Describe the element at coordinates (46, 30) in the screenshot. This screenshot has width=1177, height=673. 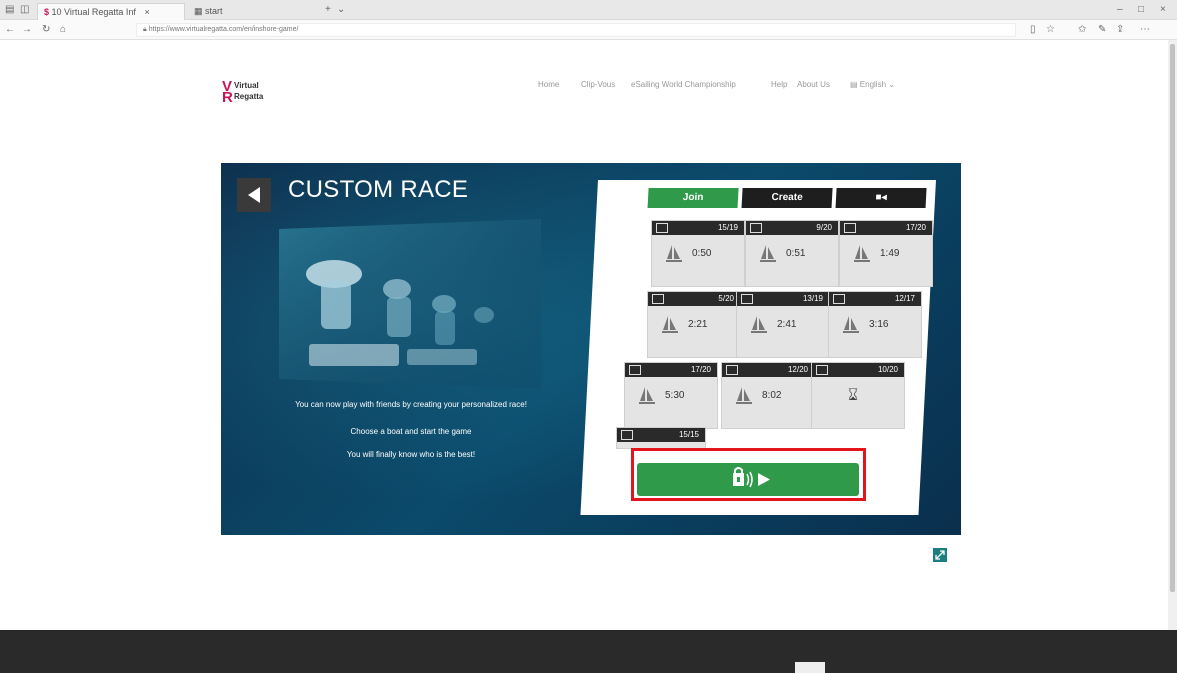
I see `refresh-icon: ↻` at that location.